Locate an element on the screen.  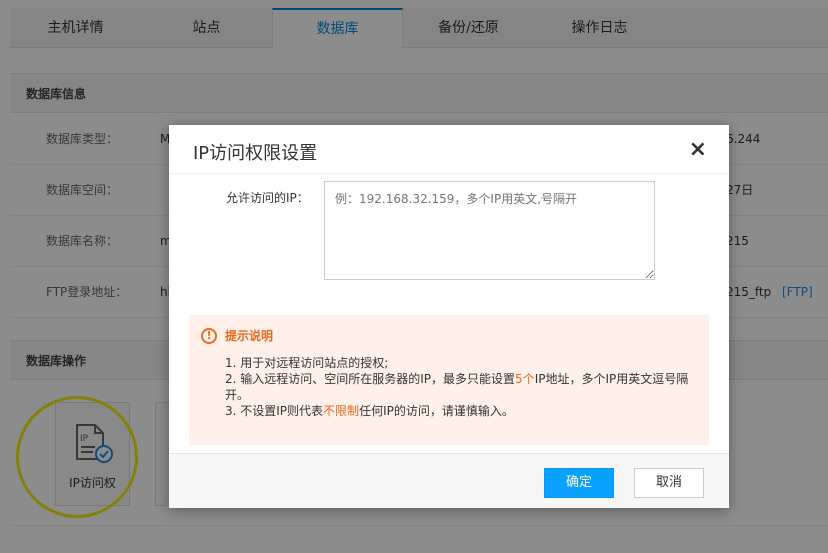
tips-header: ! 提示说明 is located at coordinates (237, 335).